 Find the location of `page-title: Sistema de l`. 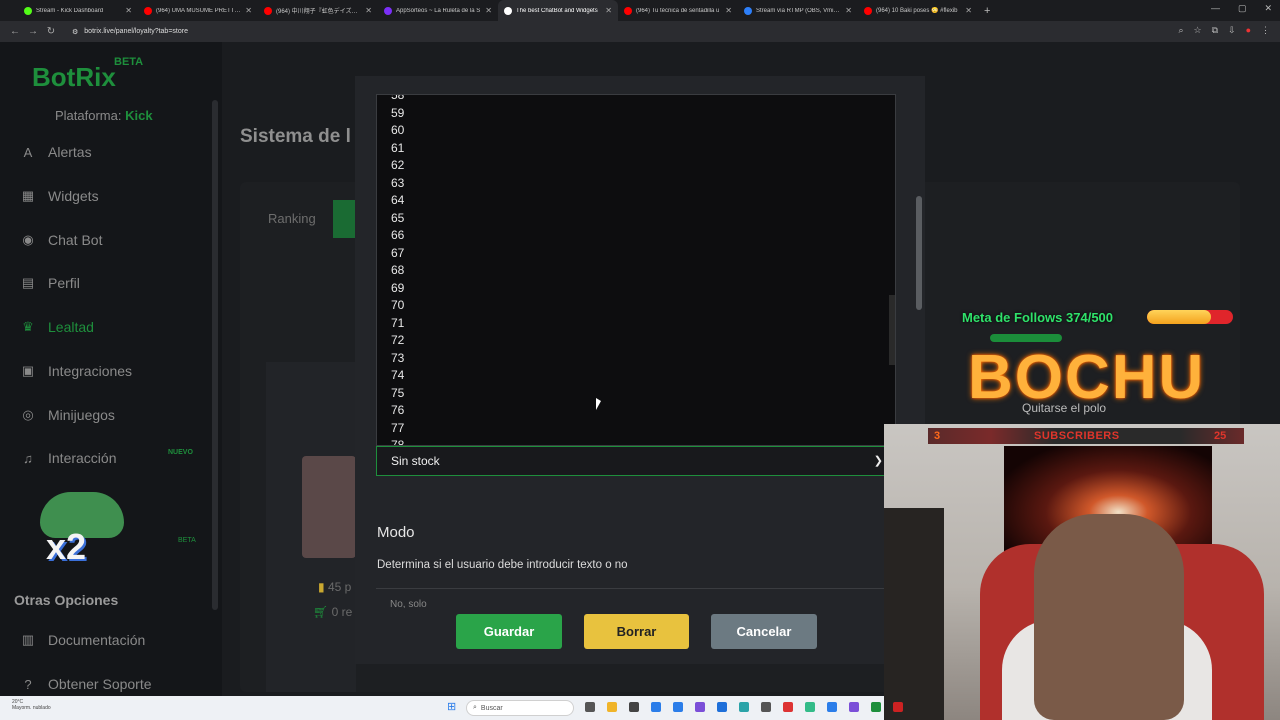

page-title: Sistema de l is located at coordinates (295, 136).